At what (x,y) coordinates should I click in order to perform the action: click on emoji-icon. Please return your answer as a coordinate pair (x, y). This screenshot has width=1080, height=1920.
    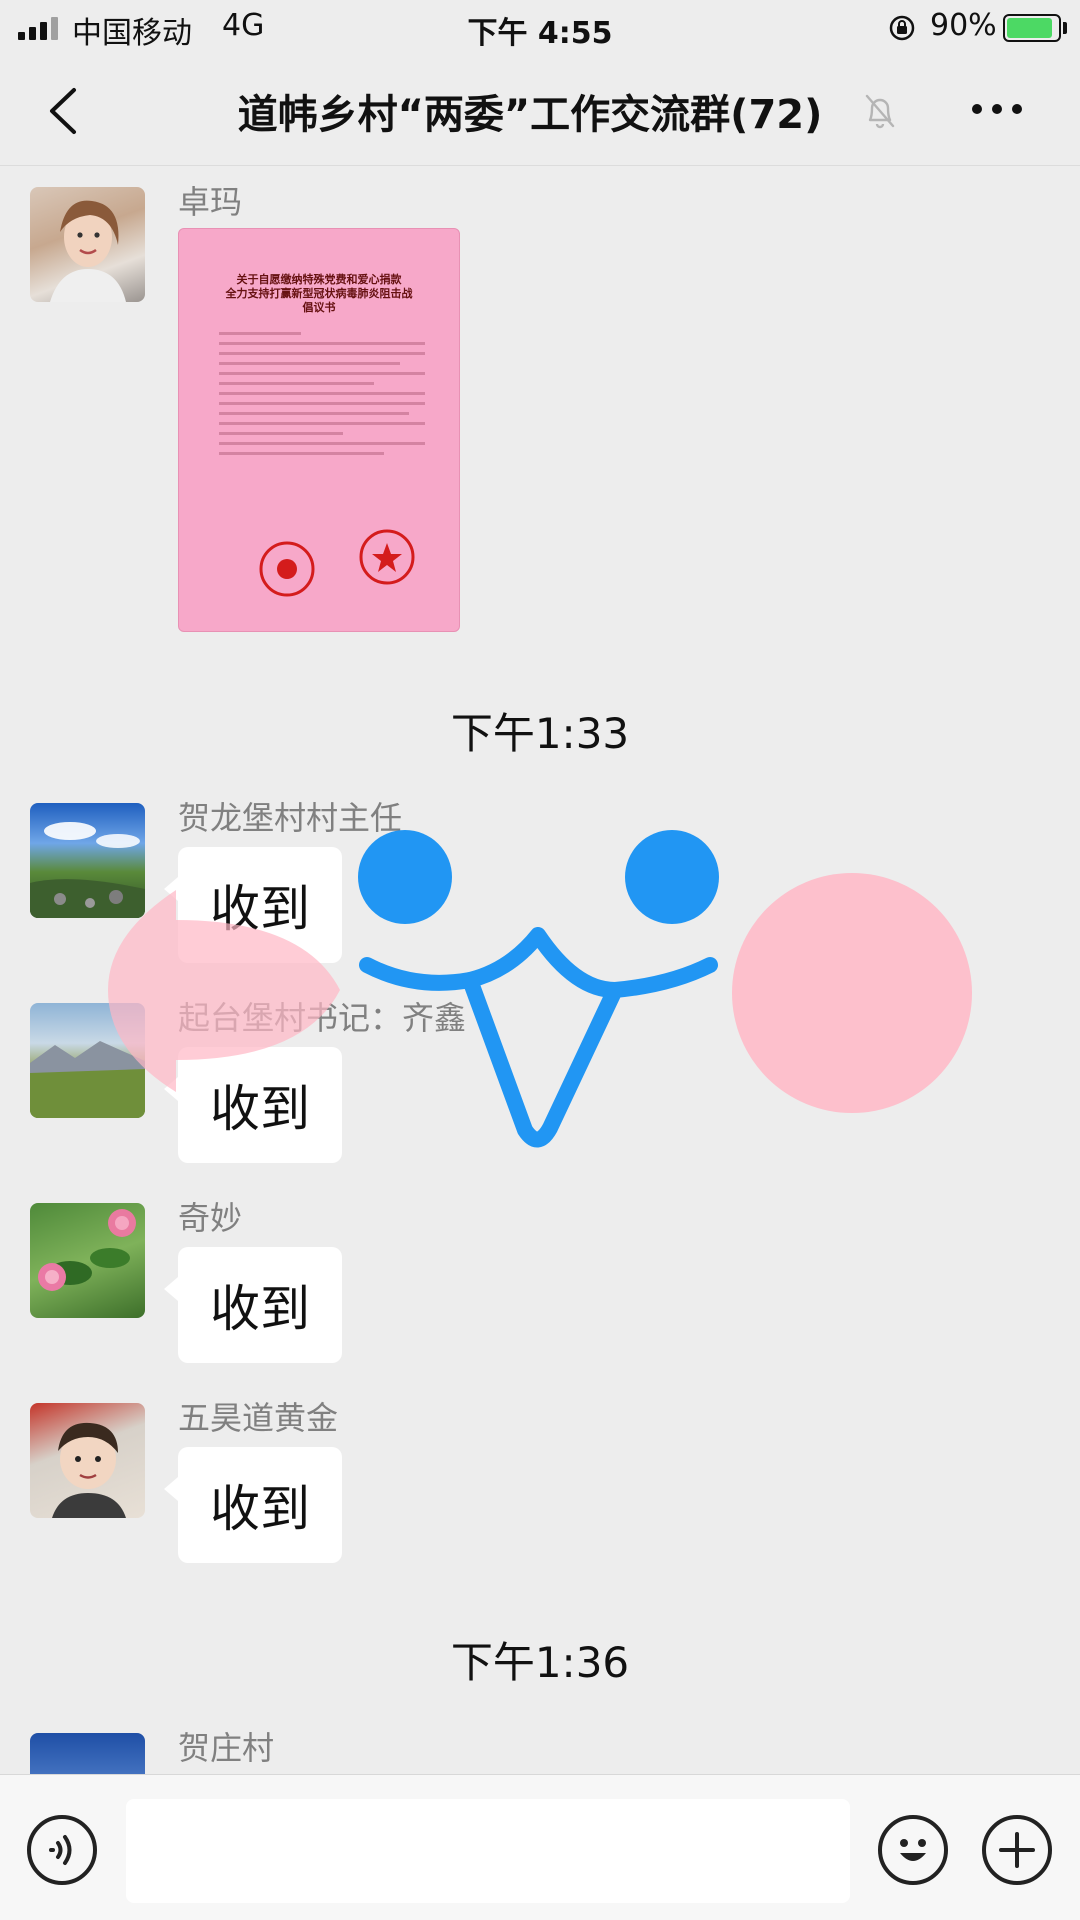
    Looking at the image, I should click on (913, 1850).